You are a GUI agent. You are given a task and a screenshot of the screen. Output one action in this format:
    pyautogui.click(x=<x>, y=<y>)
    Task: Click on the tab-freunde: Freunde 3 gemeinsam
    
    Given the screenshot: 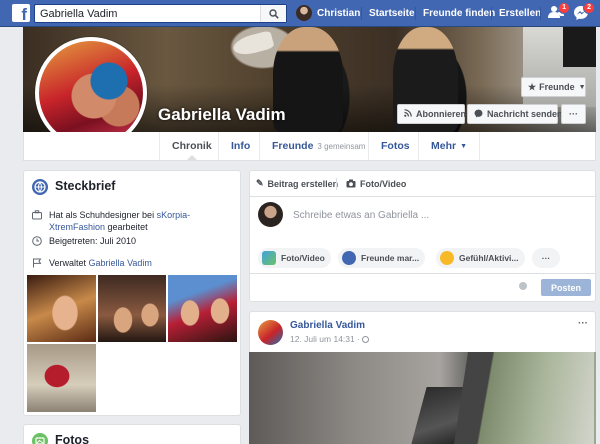 What is the action you would take?
    pyautogui.click(x=318, y=146)
    